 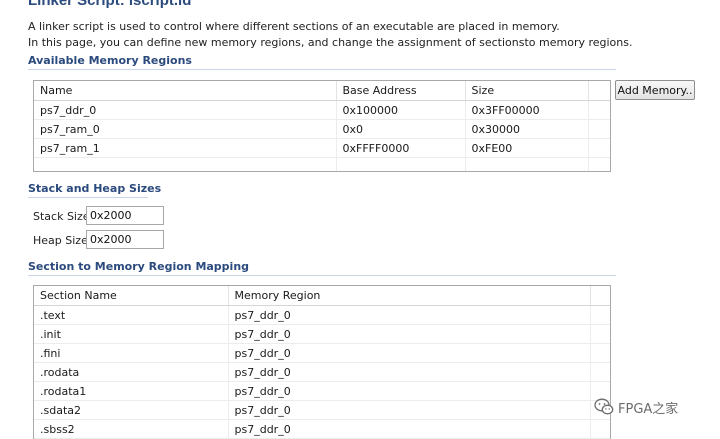 I want to click on cell-size: 0x30000, so click(x=527, y=129).